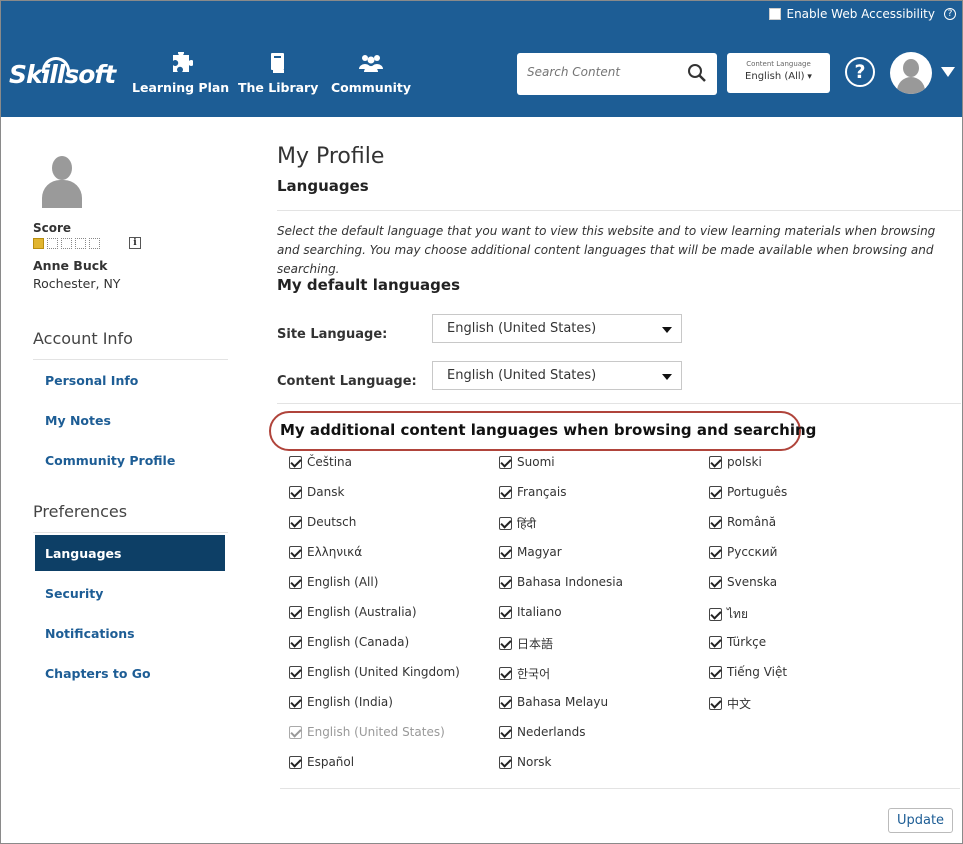 Image resolution: width=963 pixels, height=844 pixels. I want to click on accessibility-toggle: Enable Web Accessibility ?, so click(862, 14).